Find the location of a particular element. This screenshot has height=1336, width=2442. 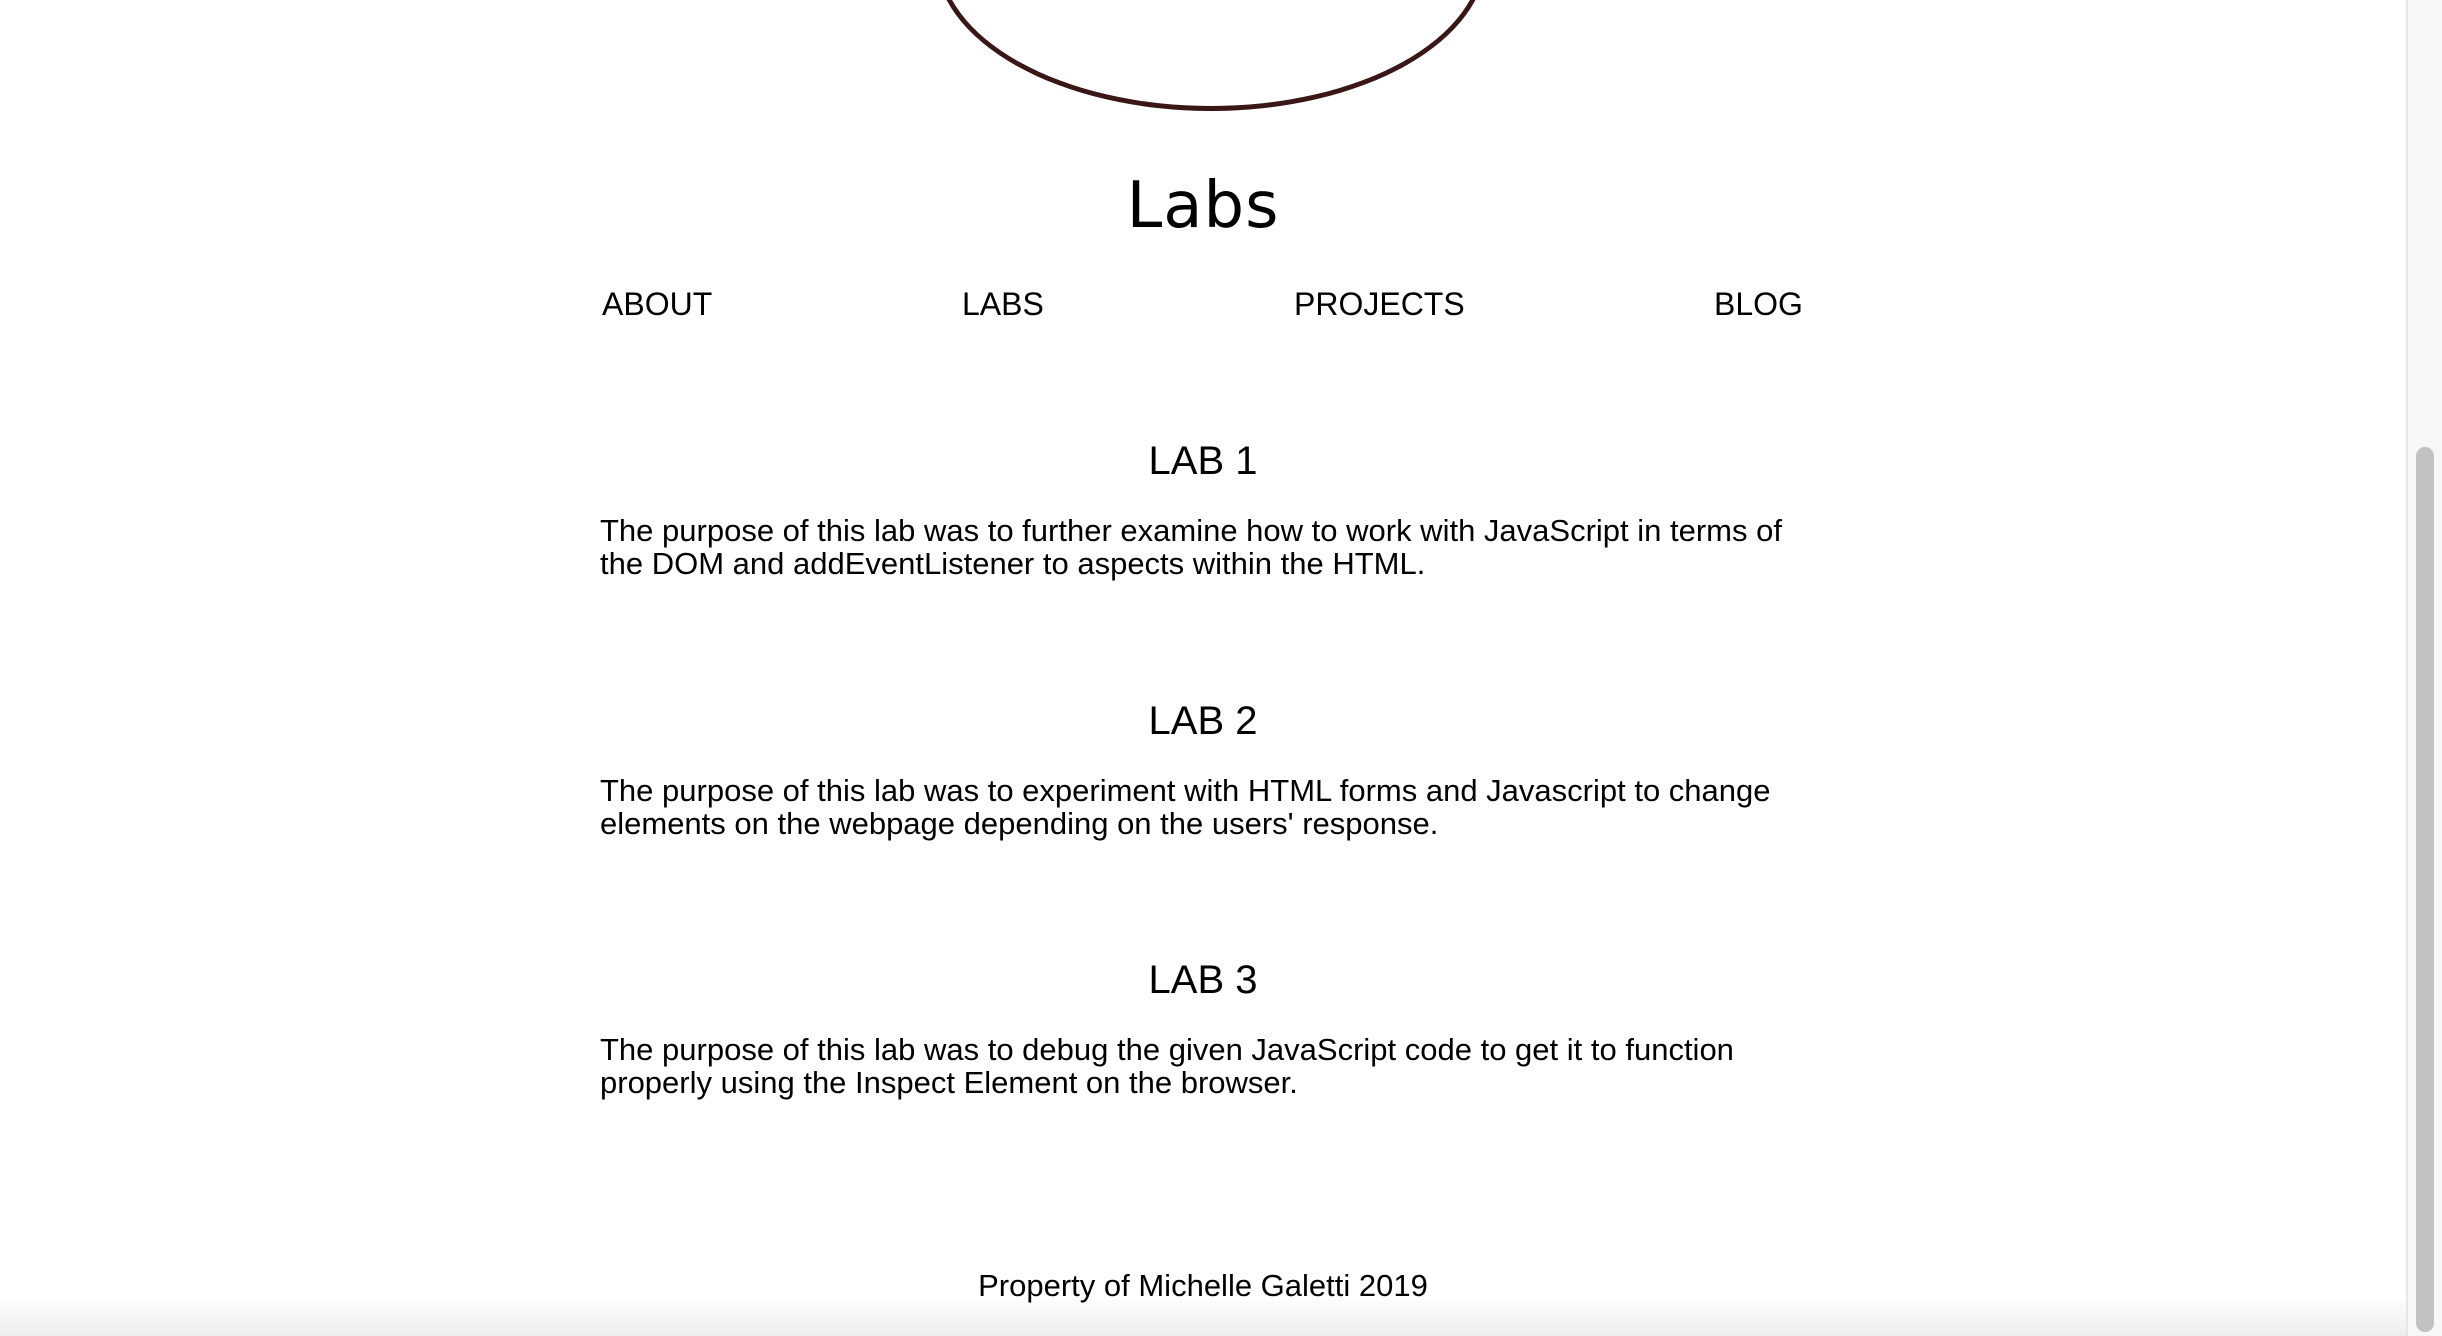

scrollbar-thumb is located at coordinates (2425, 889).